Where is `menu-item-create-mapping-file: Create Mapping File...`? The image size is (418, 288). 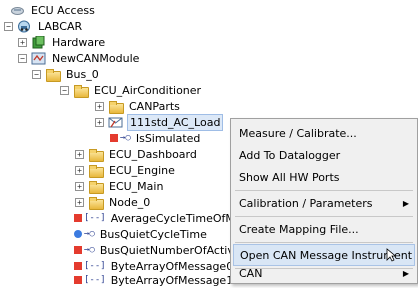
menu-item-create-mapping-file: Create Mapping File... is located at coordinates (324, 229).